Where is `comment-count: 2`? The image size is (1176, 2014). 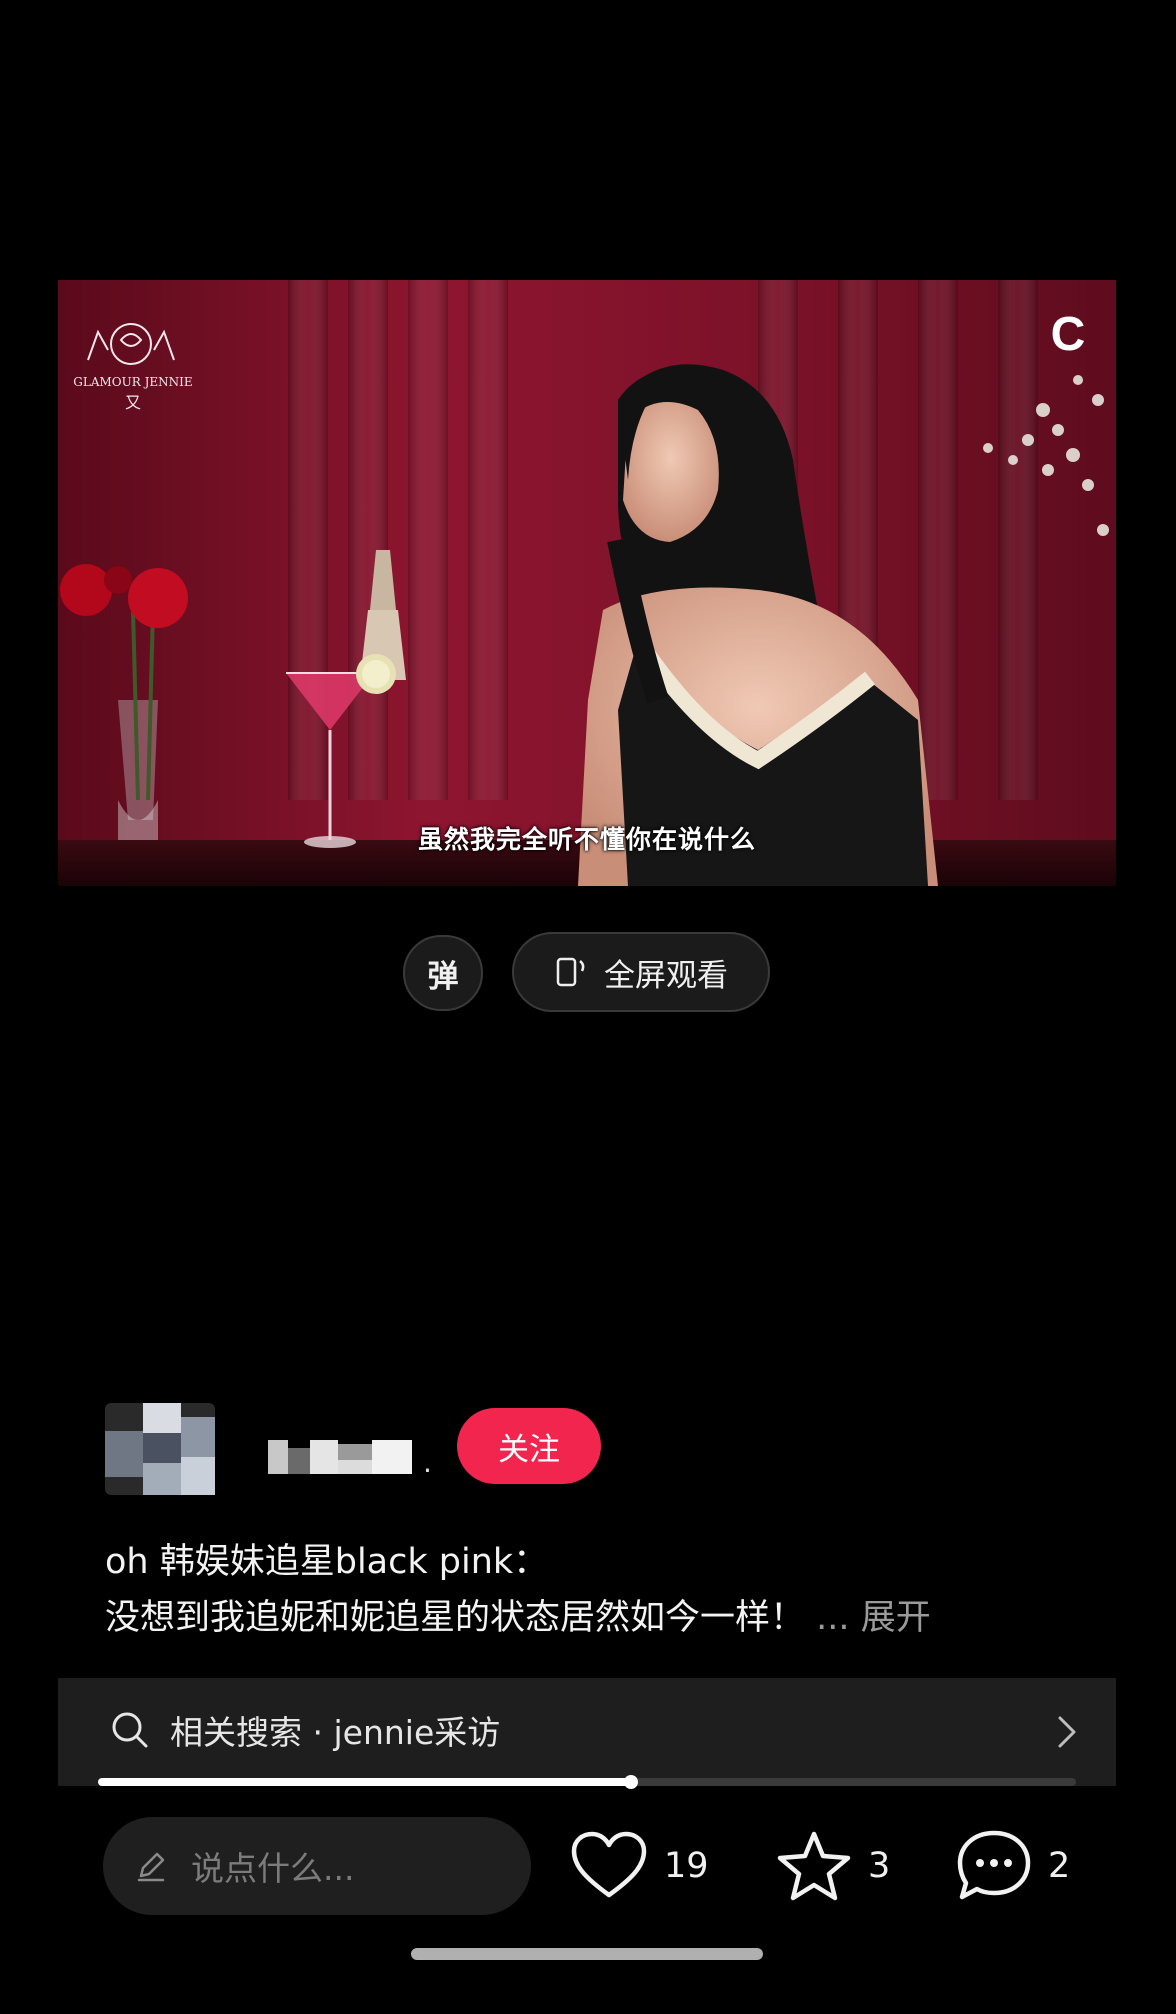 comment-count: 2 is located at coordinates (1059, 1866).